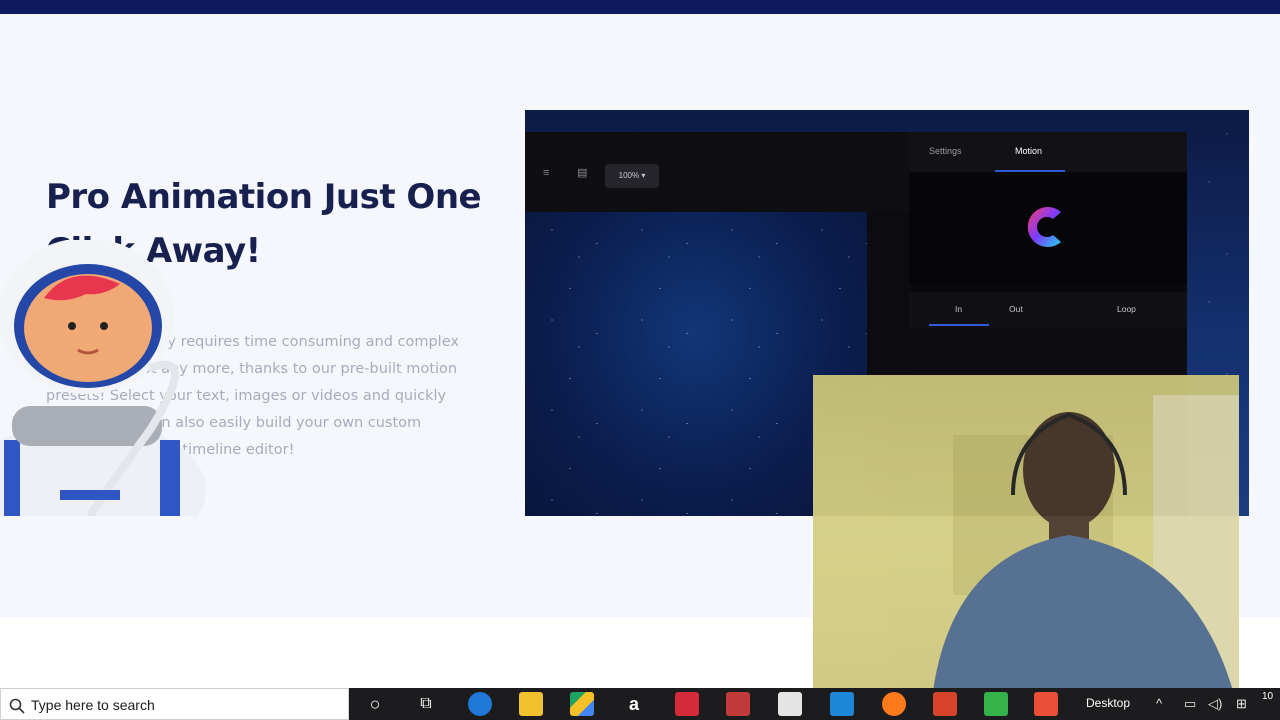 The image size is (1280, 720). Describe the element at coordinates (426, 704) in the screenshot. I see `task-view-icon: ⧉` at that location.